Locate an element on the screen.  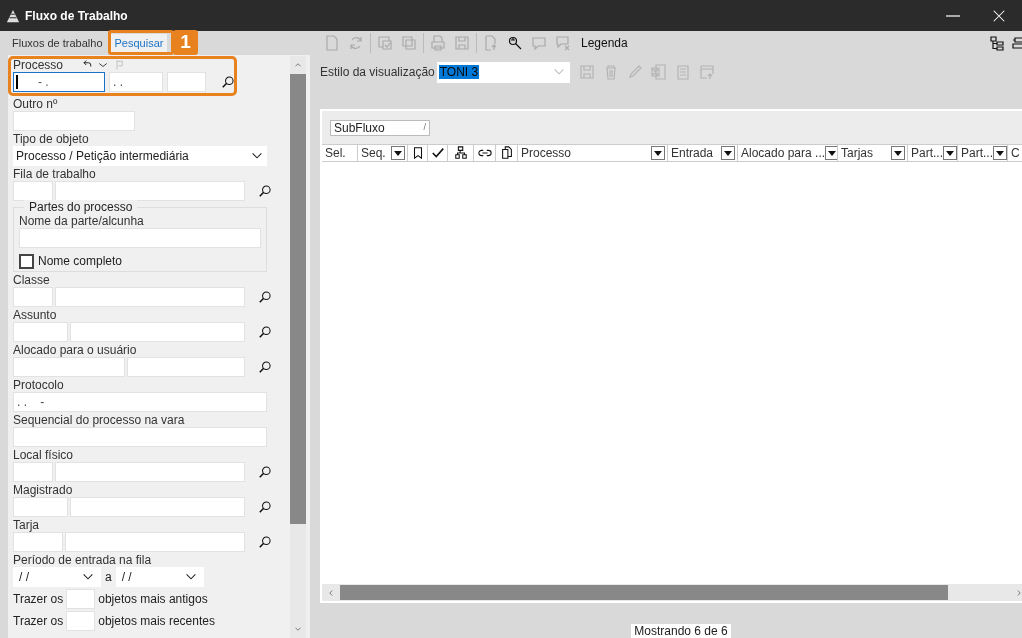
field-label: Sequencial do processo na vara is located at coordinates (99, 420).